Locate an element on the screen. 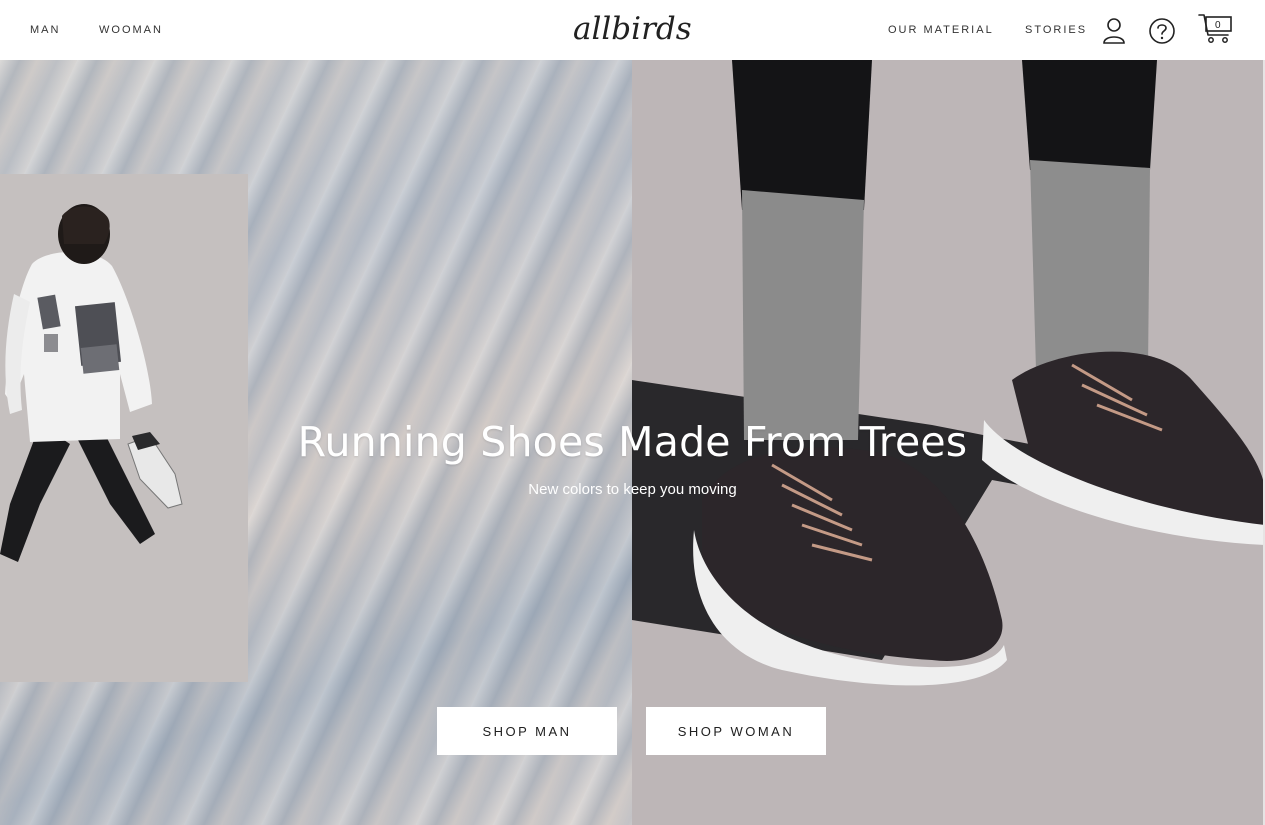  nav-stories: STORIES is located at coordinates (1056, 30).